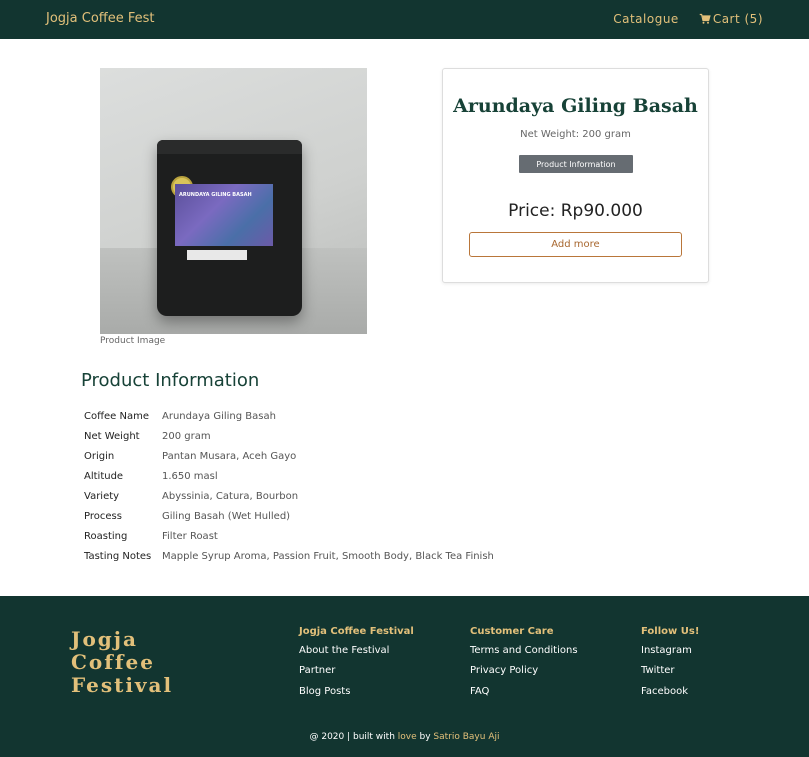  What do you see at coordinates (226, 517) in the screenshot?
I see `info-value: Giling Basah (Wet Hulled)` at bounding box center [226, 517].